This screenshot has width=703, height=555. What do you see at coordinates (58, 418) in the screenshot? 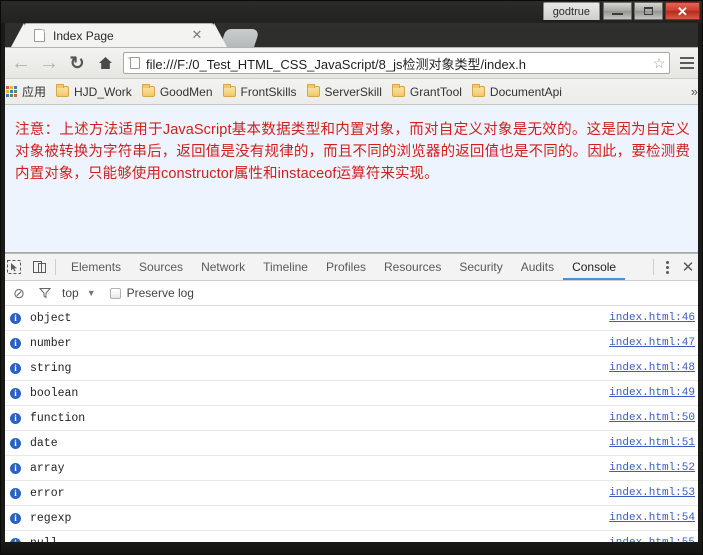
I see `console-message-text: function` at bounding box center [58, 418].